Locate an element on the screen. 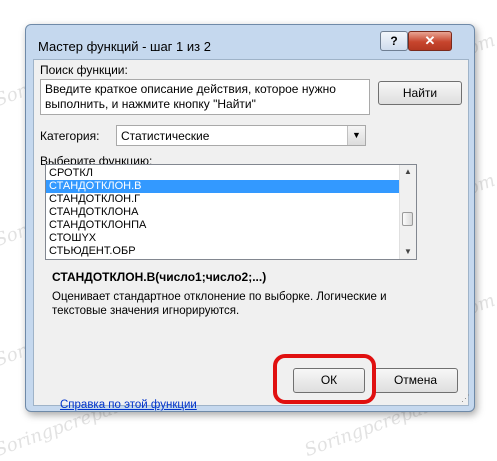 This screenshot has height=461, width=497. list-item: СРОТКЛ is located at coordinates (223, 173).